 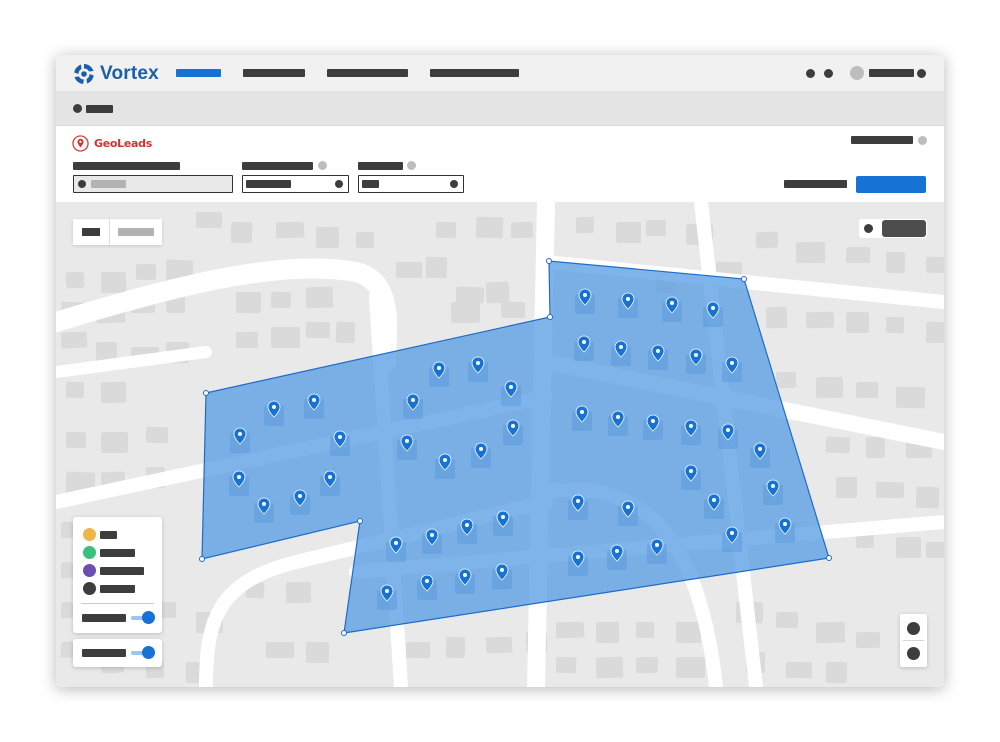 What do you see at coordinates (828, 73) in the screenshot?
I see `help-icon` at bounding box center [828, 73].